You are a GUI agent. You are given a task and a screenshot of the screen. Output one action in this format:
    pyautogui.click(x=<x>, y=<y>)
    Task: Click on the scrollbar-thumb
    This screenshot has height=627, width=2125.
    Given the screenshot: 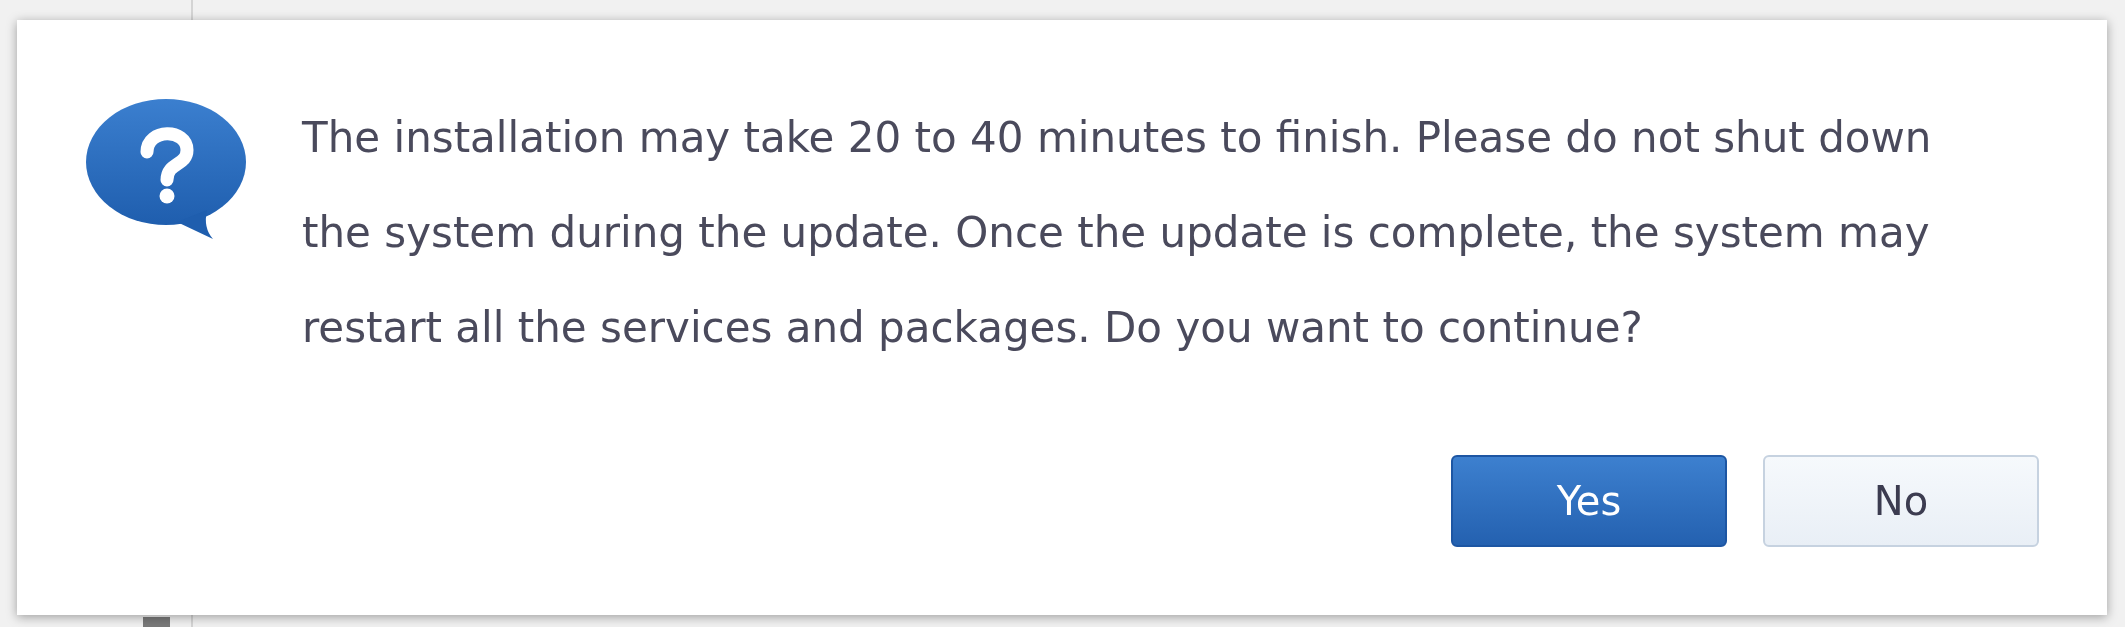 What is the action you would take?
    pyautogui.click(x=156, y=622)
    